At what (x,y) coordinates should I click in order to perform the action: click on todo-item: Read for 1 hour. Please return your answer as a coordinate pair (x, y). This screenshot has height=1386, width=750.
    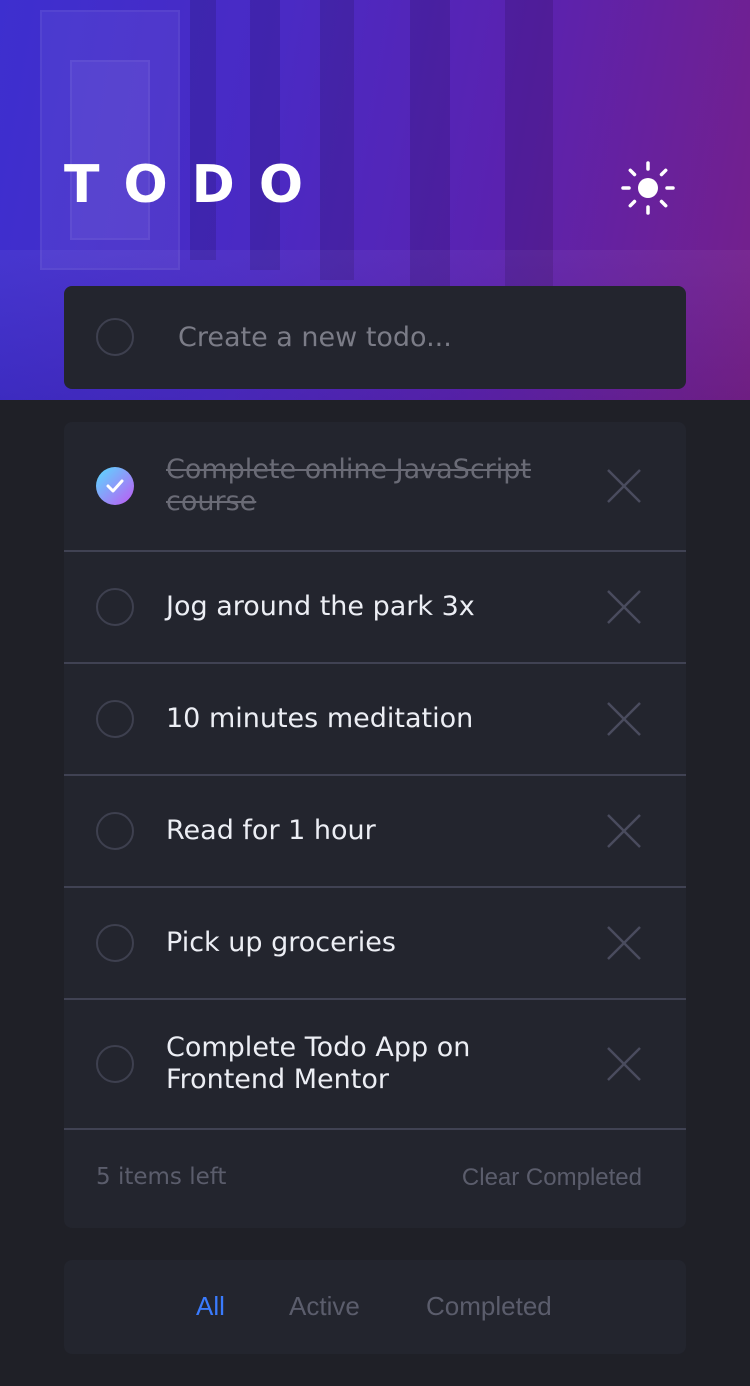
    Looking at the image, I should click on (375, 832).